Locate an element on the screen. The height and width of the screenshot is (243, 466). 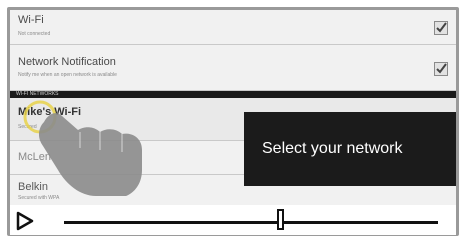
seek-handle is located at coordinates (281, 219).